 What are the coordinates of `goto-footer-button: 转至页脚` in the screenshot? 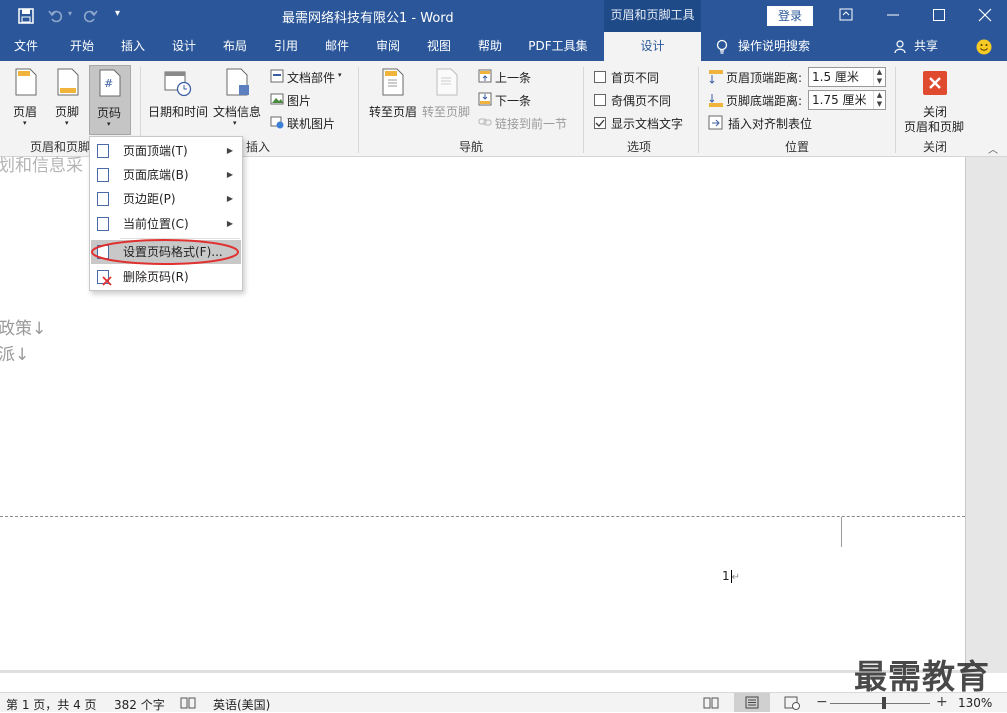 It's located at (447, 98).